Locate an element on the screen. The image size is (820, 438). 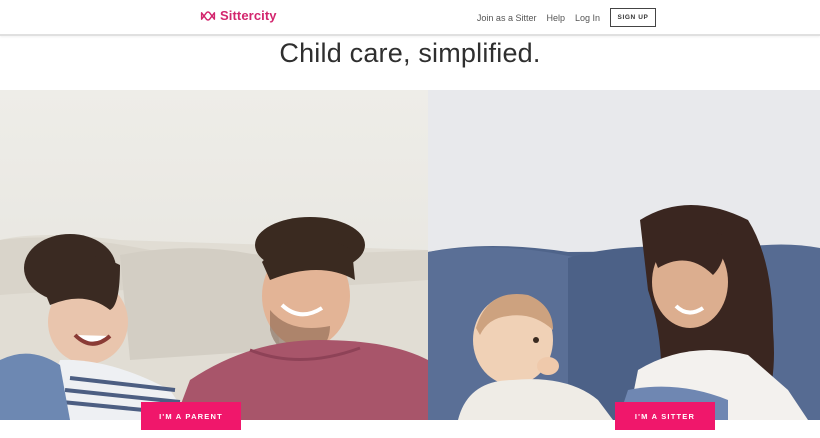
login-link: Log In is located at coordinates (587, 18).